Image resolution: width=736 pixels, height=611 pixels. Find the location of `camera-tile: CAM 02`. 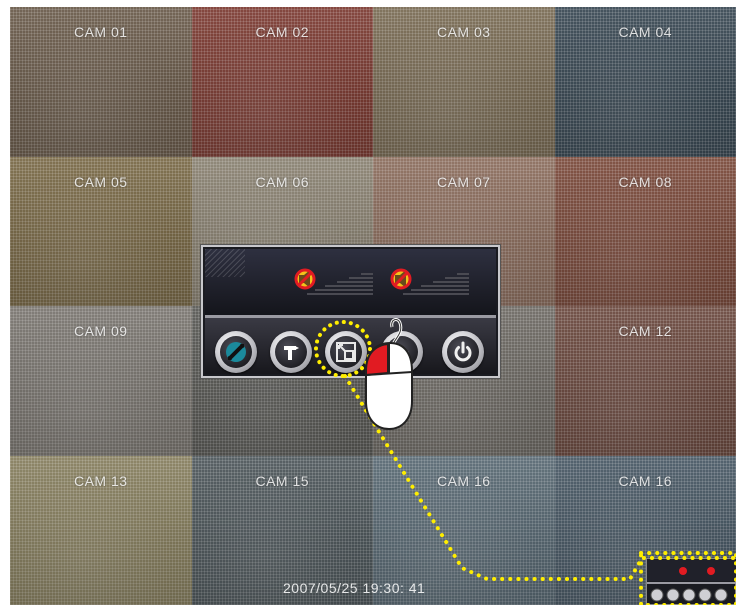

camera-tile: CAM 02 is located at coordinates (283, 82).